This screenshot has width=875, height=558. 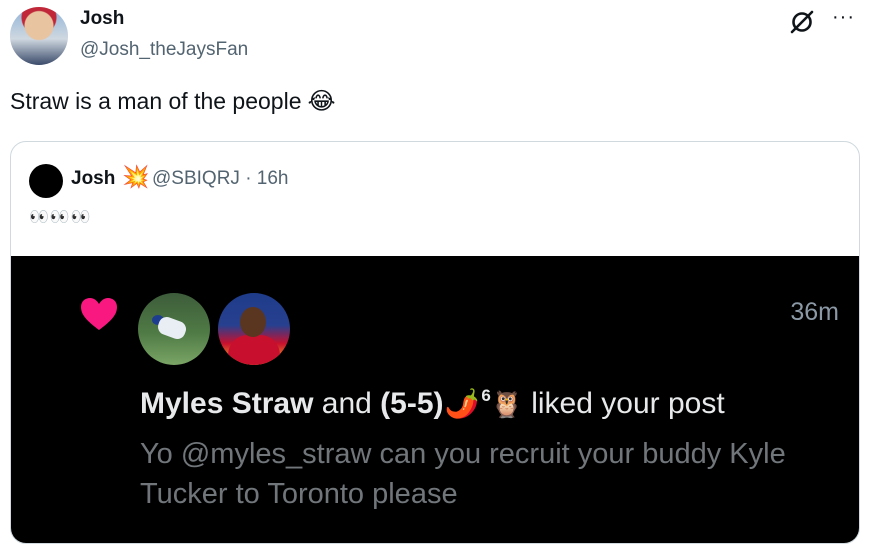 I want to click on collision-emoji: 💥, so click(x=136, y=176).